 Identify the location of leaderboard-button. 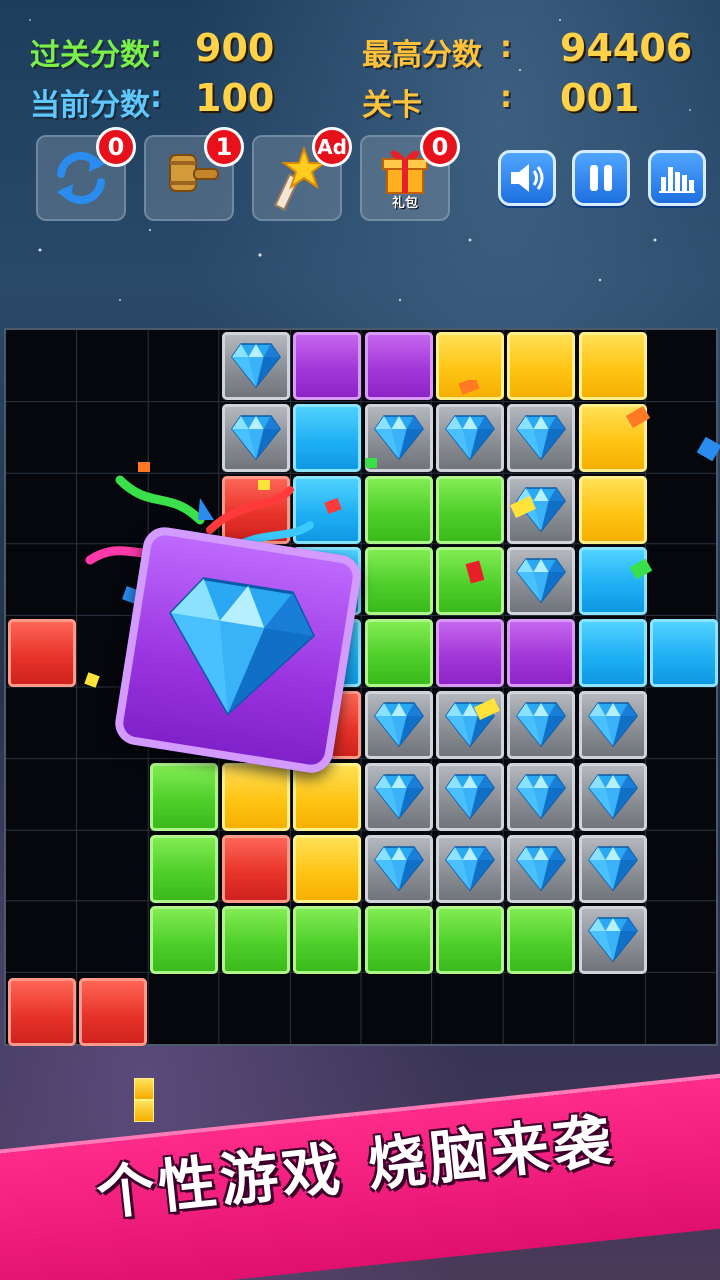
(677, 178).